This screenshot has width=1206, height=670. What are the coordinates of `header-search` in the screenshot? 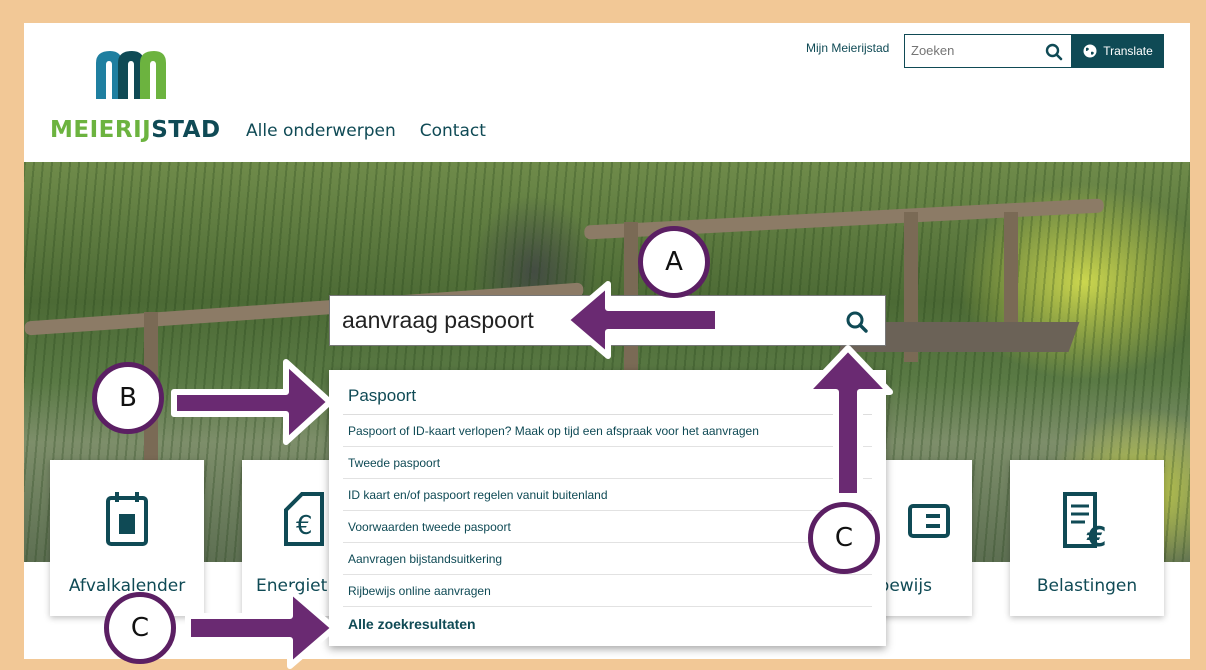 It's located at (988, 51).